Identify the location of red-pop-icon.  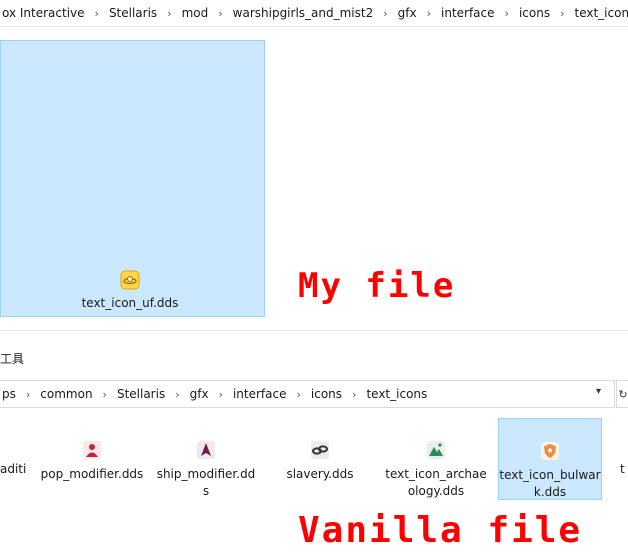
(92, 450).